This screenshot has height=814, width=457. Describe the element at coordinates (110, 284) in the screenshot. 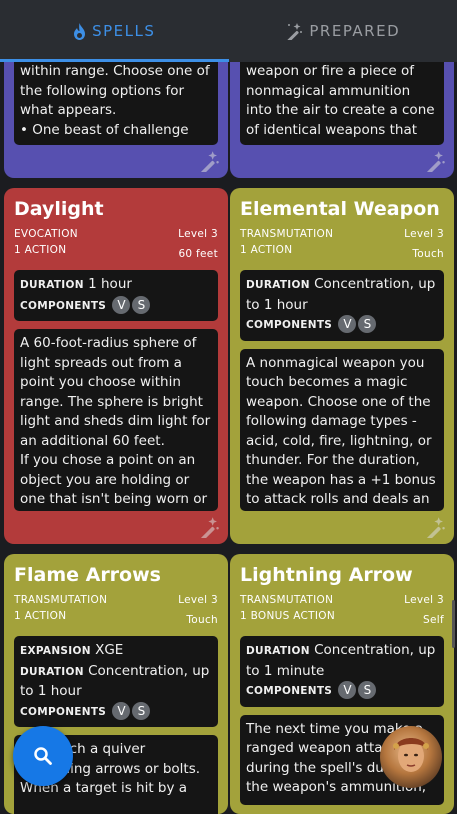

I see `duration-value: 1 hour` at that location.